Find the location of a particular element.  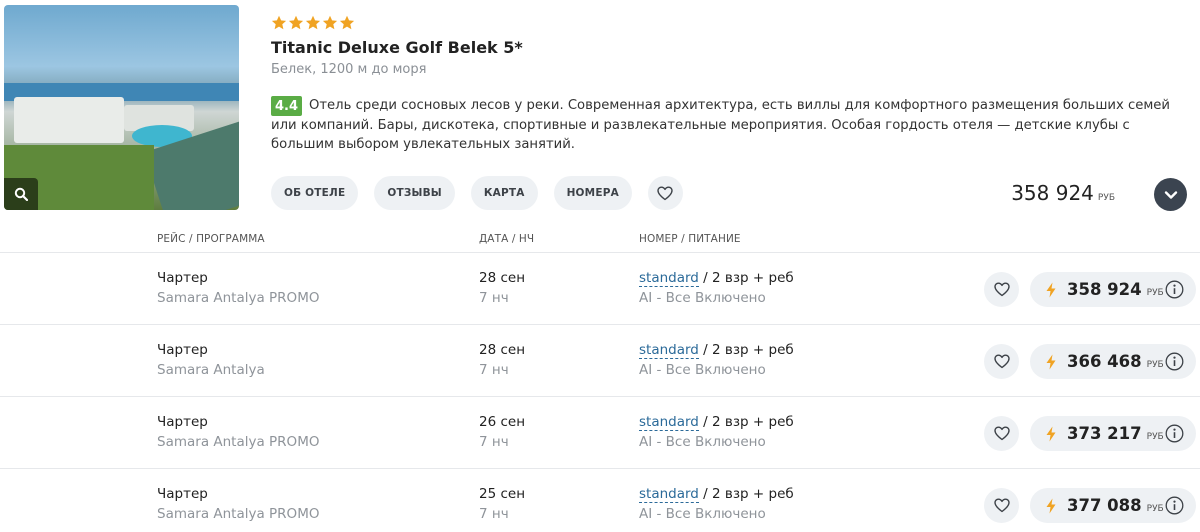

book-price-button: 373 217 РУБ is located at coordinates (1113, 433).